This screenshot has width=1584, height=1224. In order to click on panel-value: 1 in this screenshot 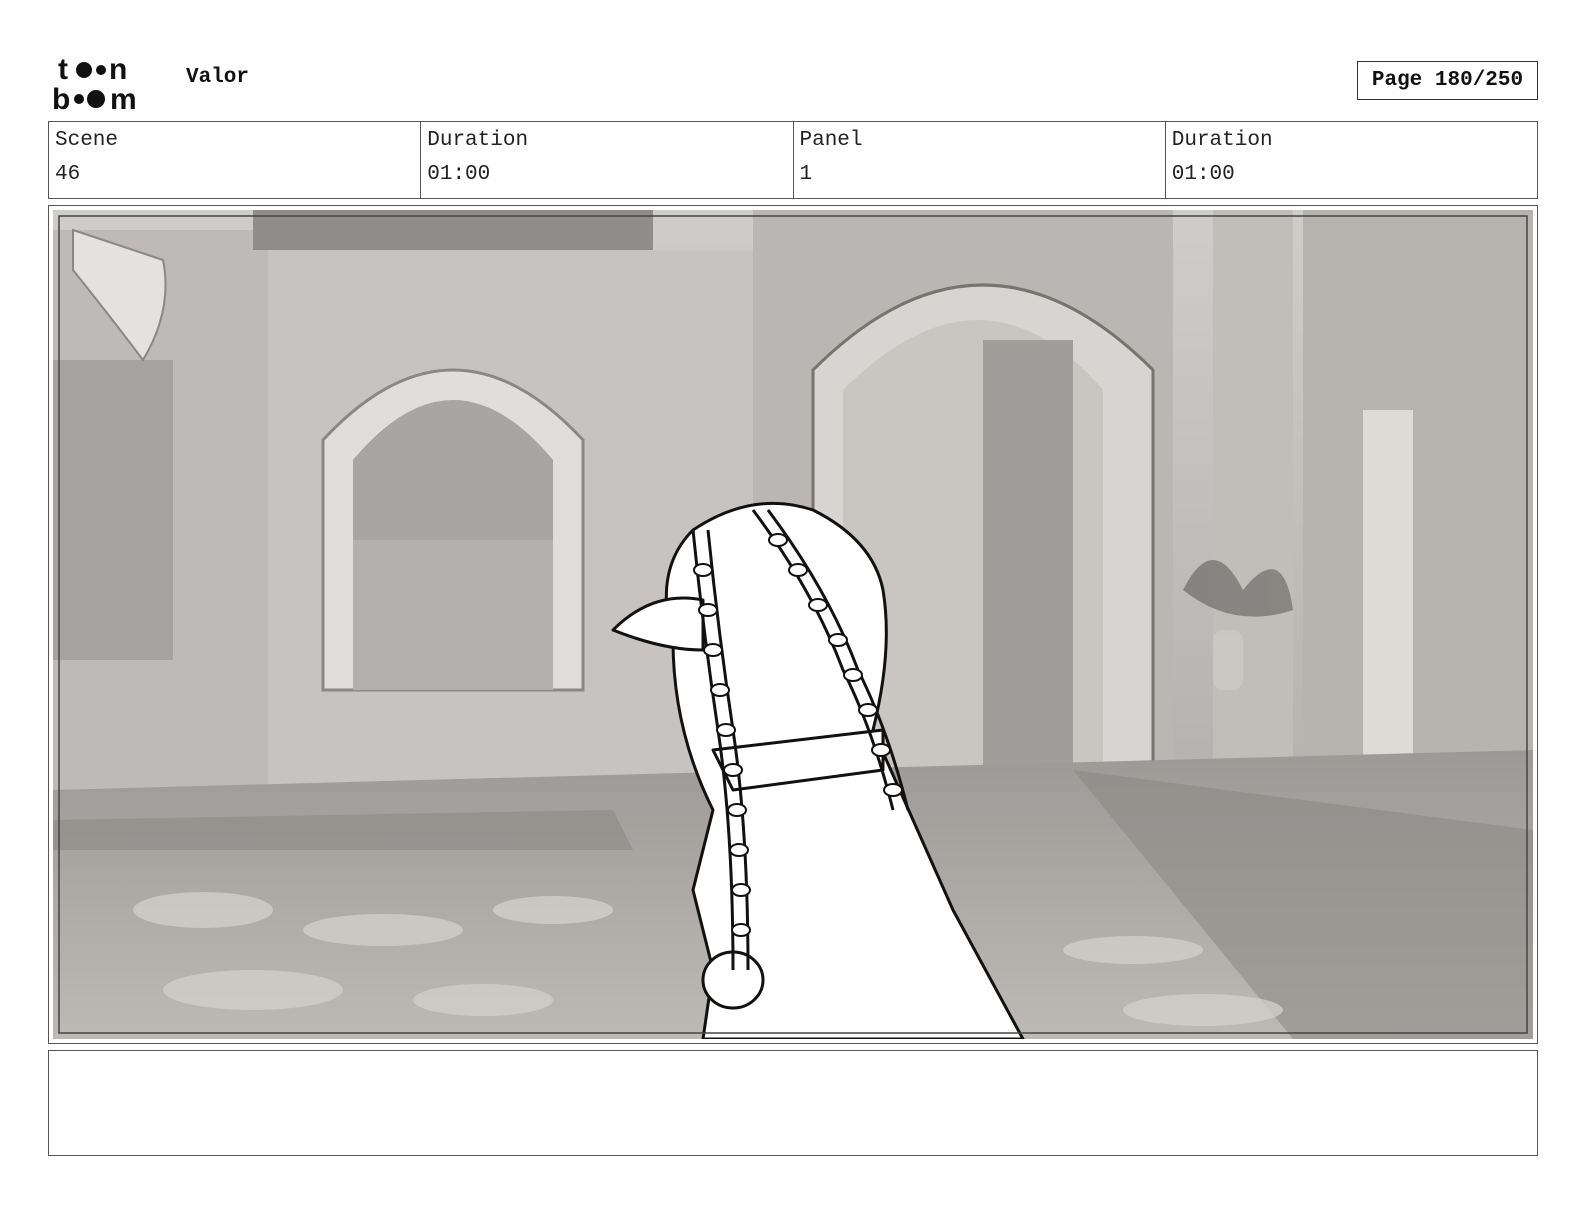, I will do `click(806, 174)`.